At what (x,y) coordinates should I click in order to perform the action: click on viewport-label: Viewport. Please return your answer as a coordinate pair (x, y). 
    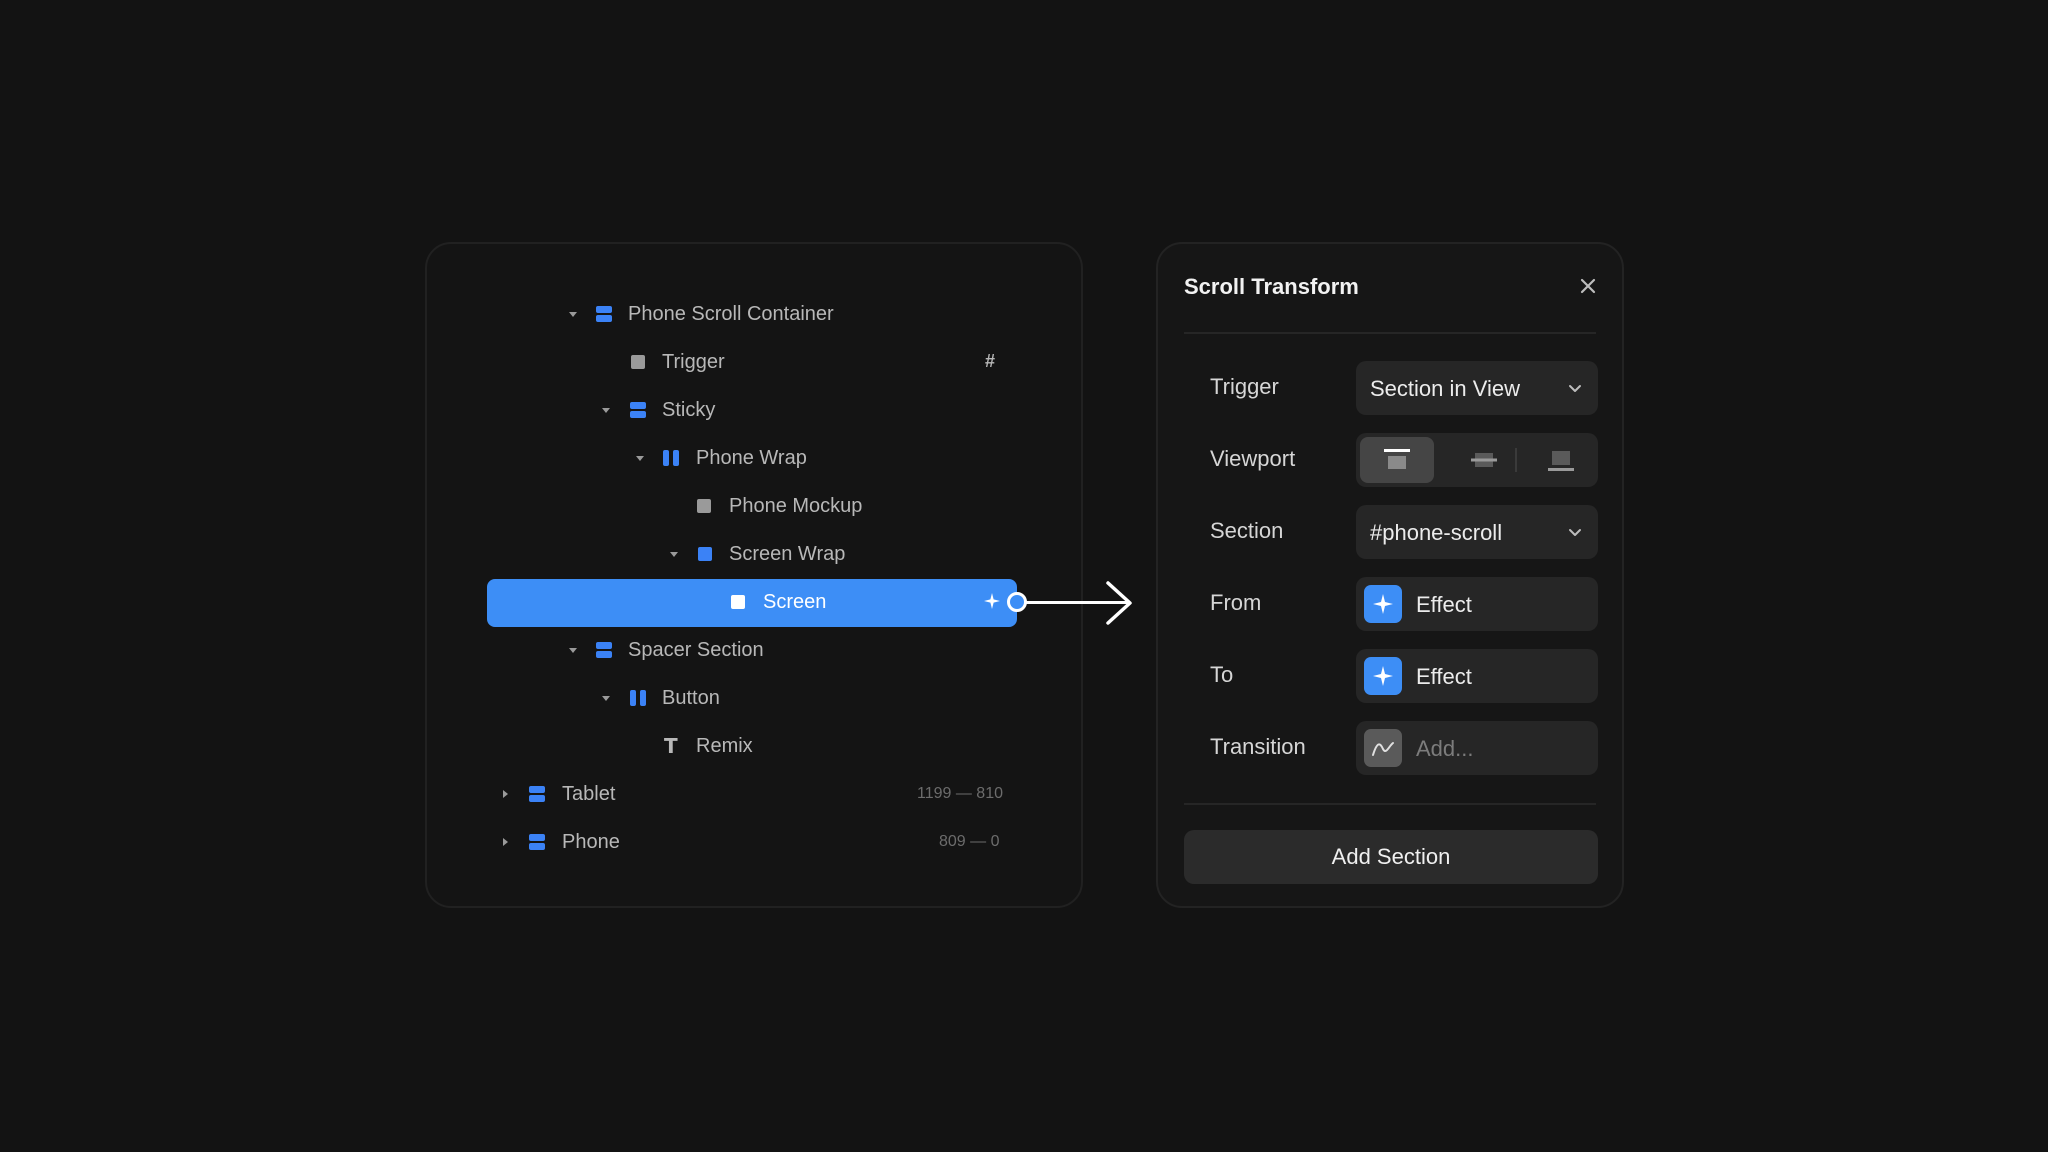
    Looking at the image, I should click on (1253, 458).